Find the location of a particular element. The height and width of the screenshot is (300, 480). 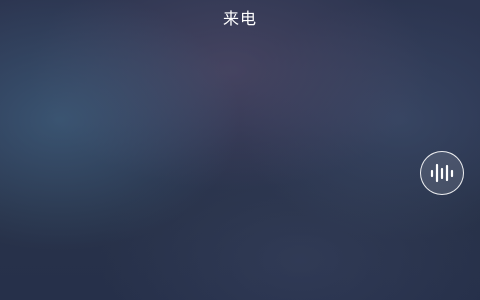

voice-waveform-button is located at coordinates (442, 173).